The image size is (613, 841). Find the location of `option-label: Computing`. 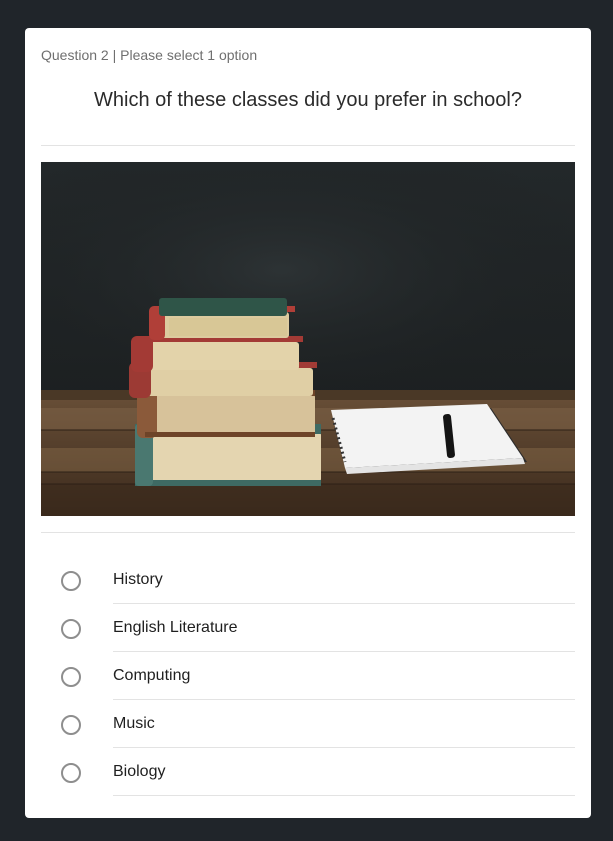

option-label: Computing is located at coordinates (152, 675).